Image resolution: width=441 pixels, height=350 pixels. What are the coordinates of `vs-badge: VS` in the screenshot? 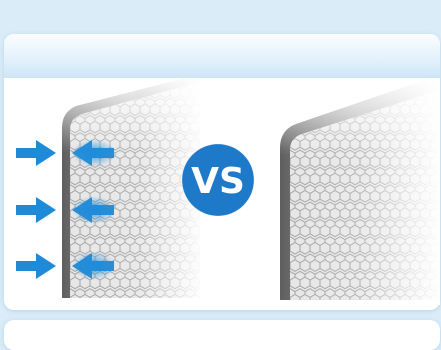 It's located at (218, 180).